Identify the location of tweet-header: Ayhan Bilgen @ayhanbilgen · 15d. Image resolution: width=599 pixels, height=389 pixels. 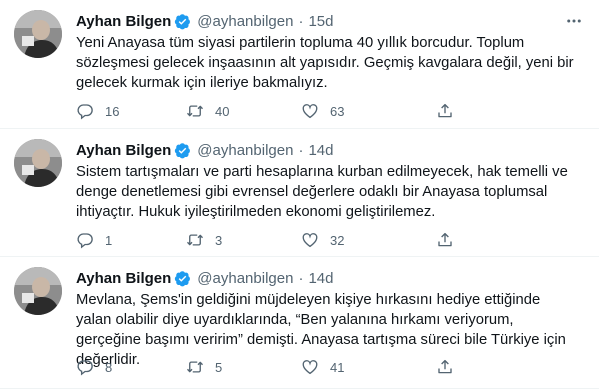
(330, 21).